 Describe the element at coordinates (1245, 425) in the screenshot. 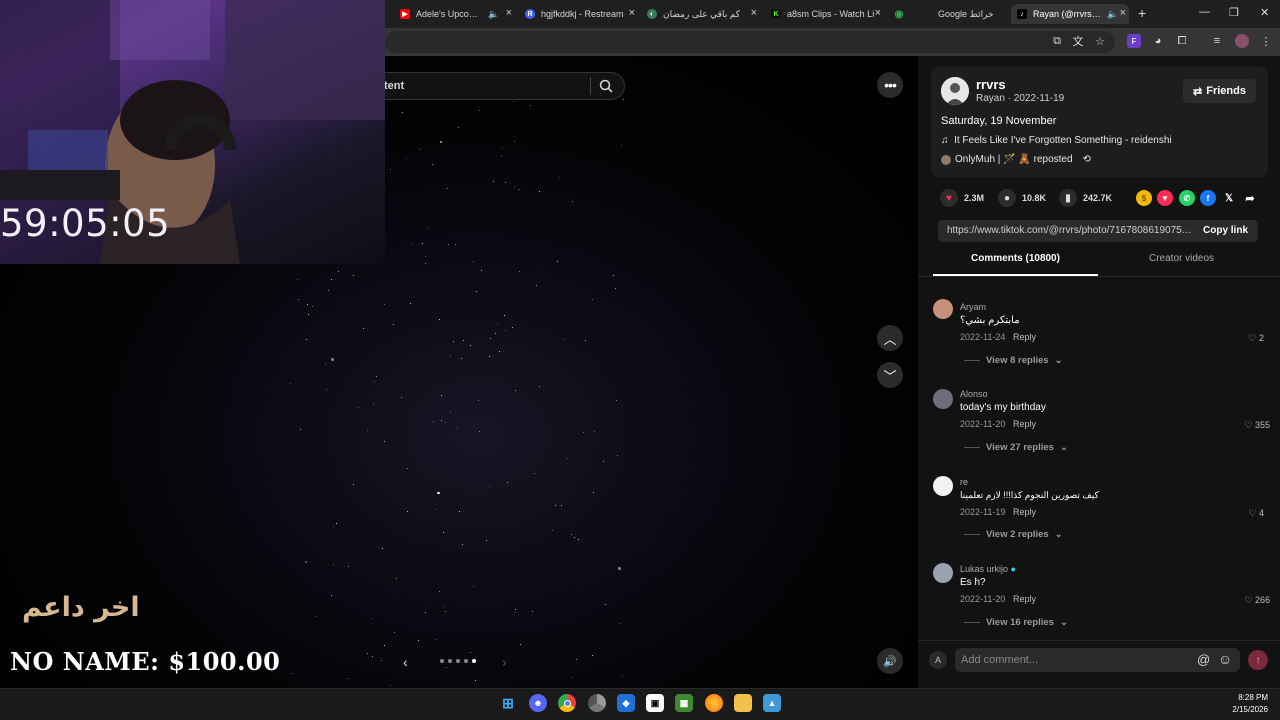

I see `comment-like-button: ♡ 355` at that location.